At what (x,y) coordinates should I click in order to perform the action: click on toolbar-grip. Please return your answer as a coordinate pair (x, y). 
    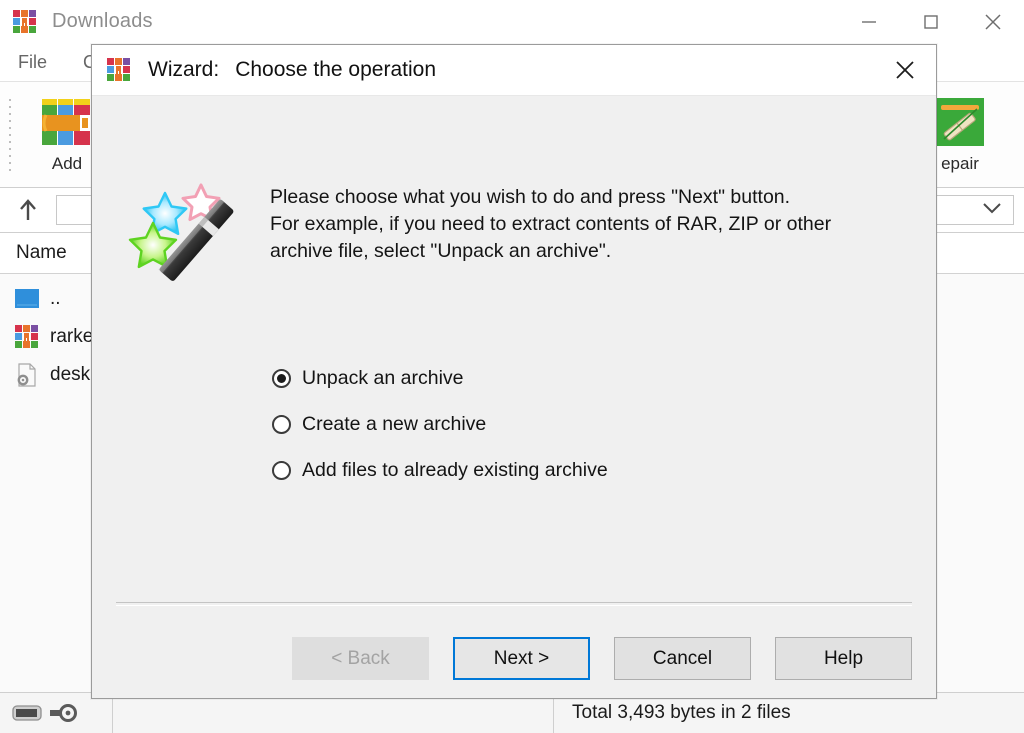
    Looking at the image, I should click on (10, 134).